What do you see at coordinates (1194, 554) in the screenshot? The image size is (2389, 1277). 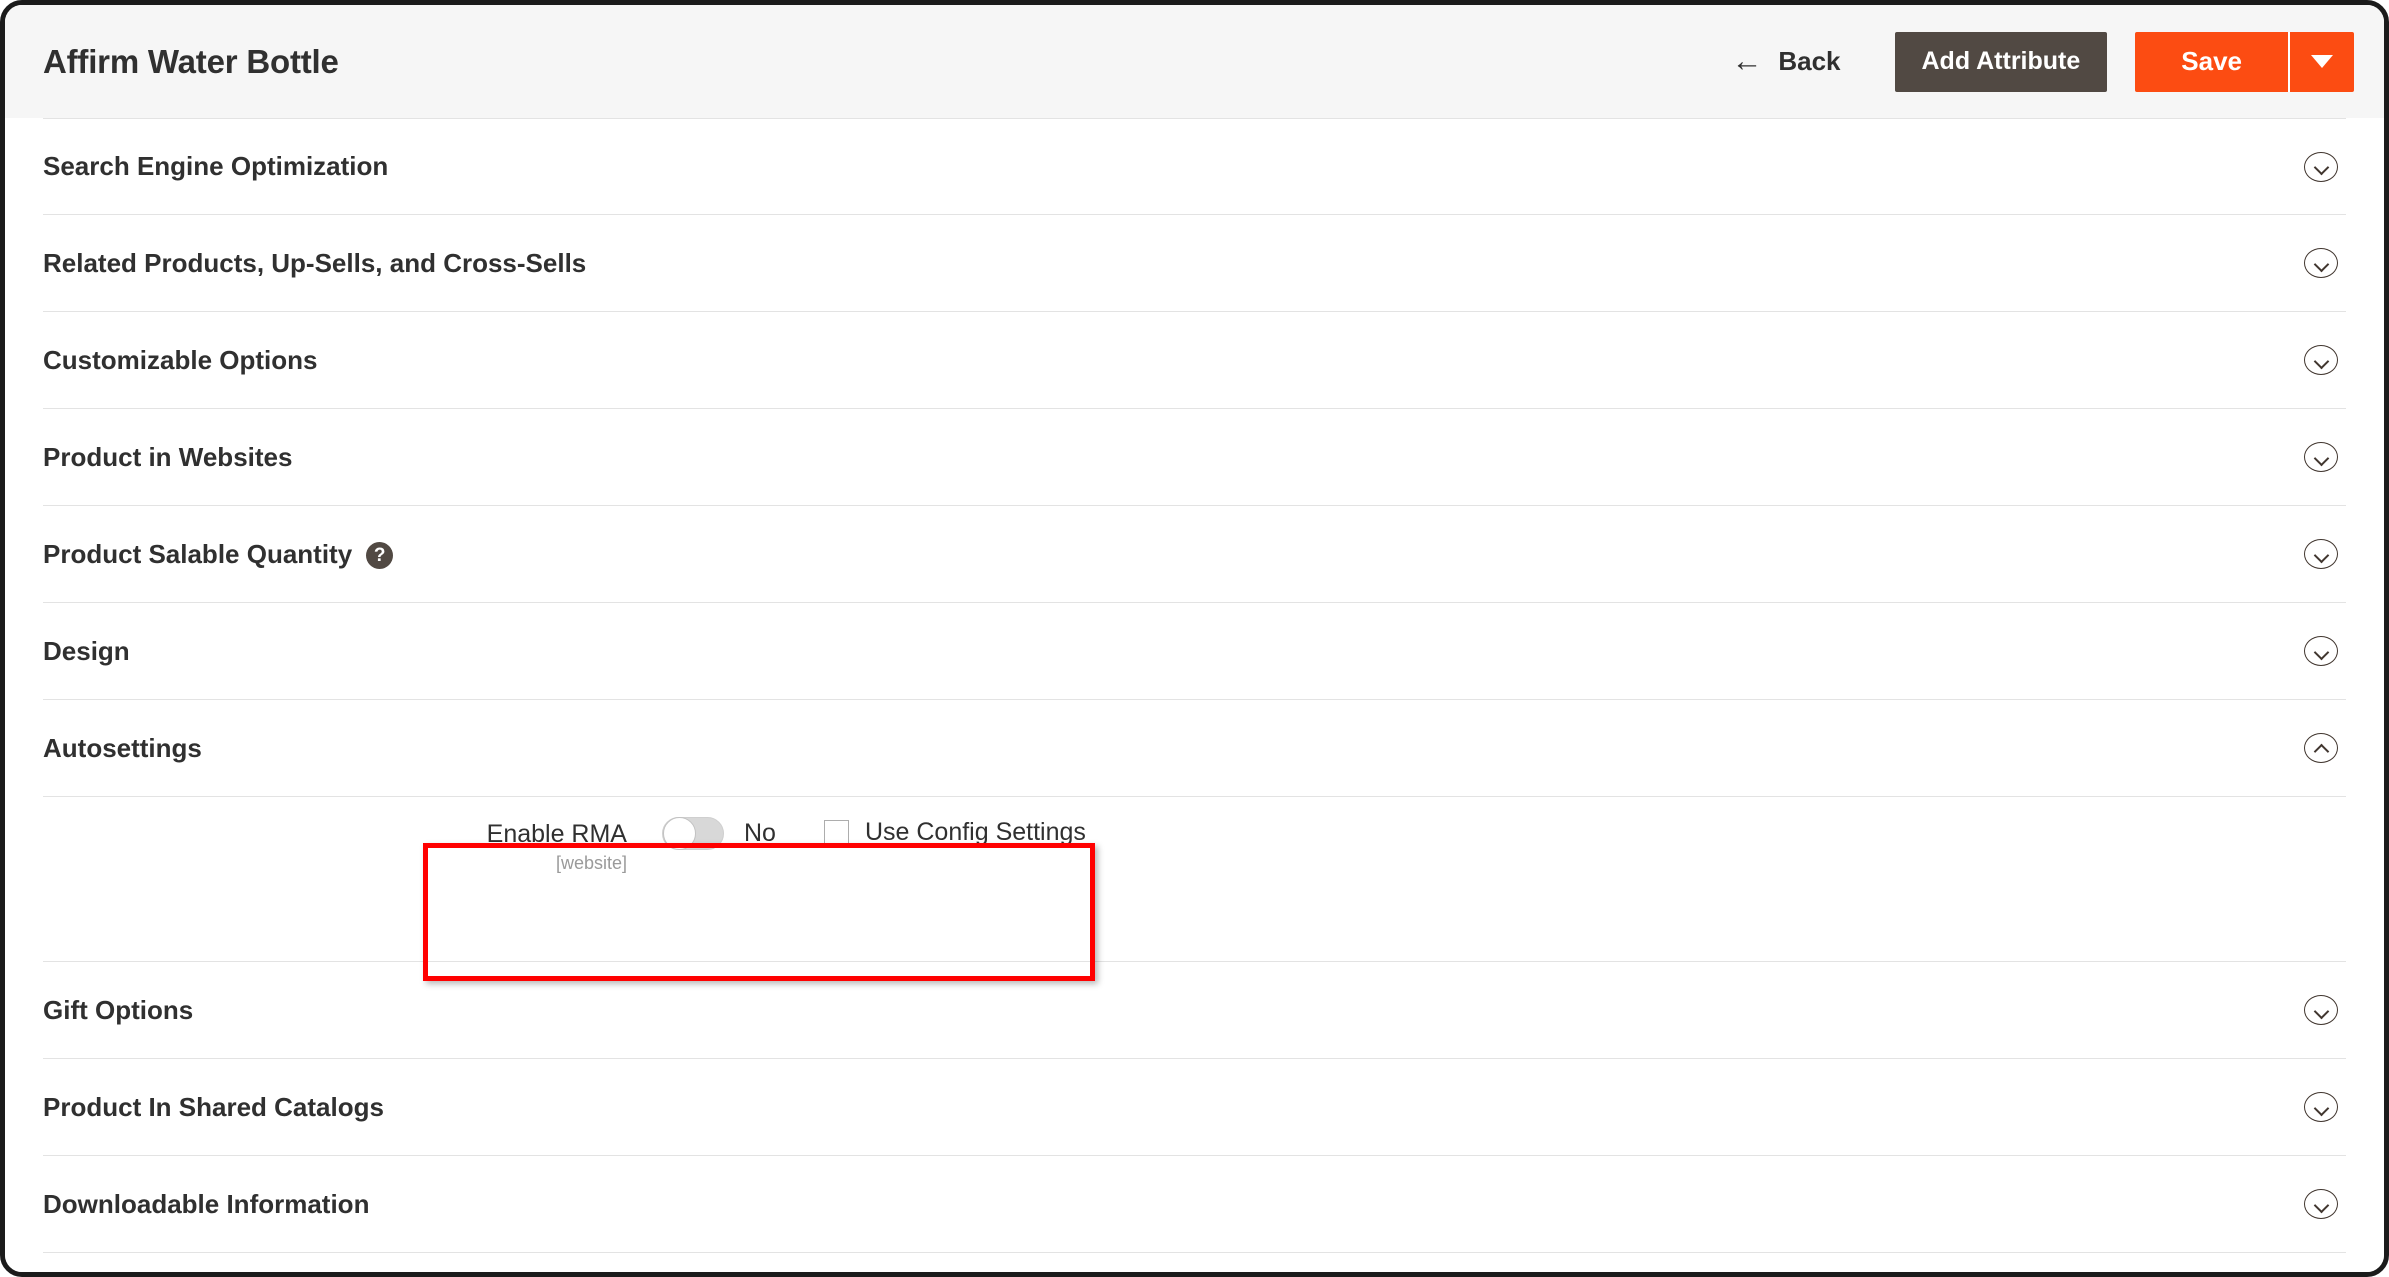 I see `section-header-product-salable-quantity: Product Salable Quantity ?` at bounding box center [1194, 554].